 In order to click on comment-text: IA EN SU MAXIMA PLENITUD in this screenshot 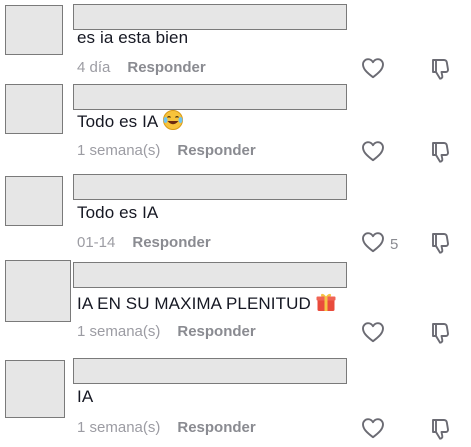, I will do `click(207, 304)`.